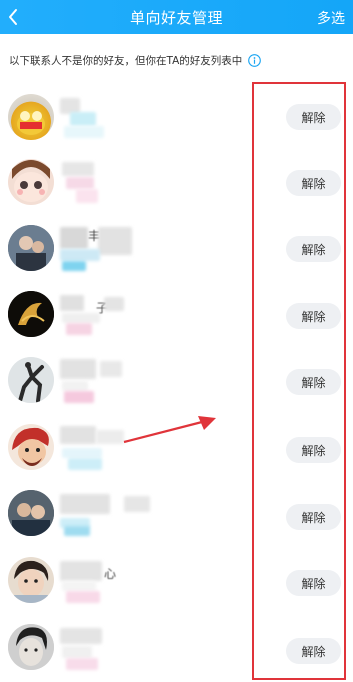  Describe the element at coordinates (176, 324) in the screenshot. I see `contact-row: 子 解除` at that location.